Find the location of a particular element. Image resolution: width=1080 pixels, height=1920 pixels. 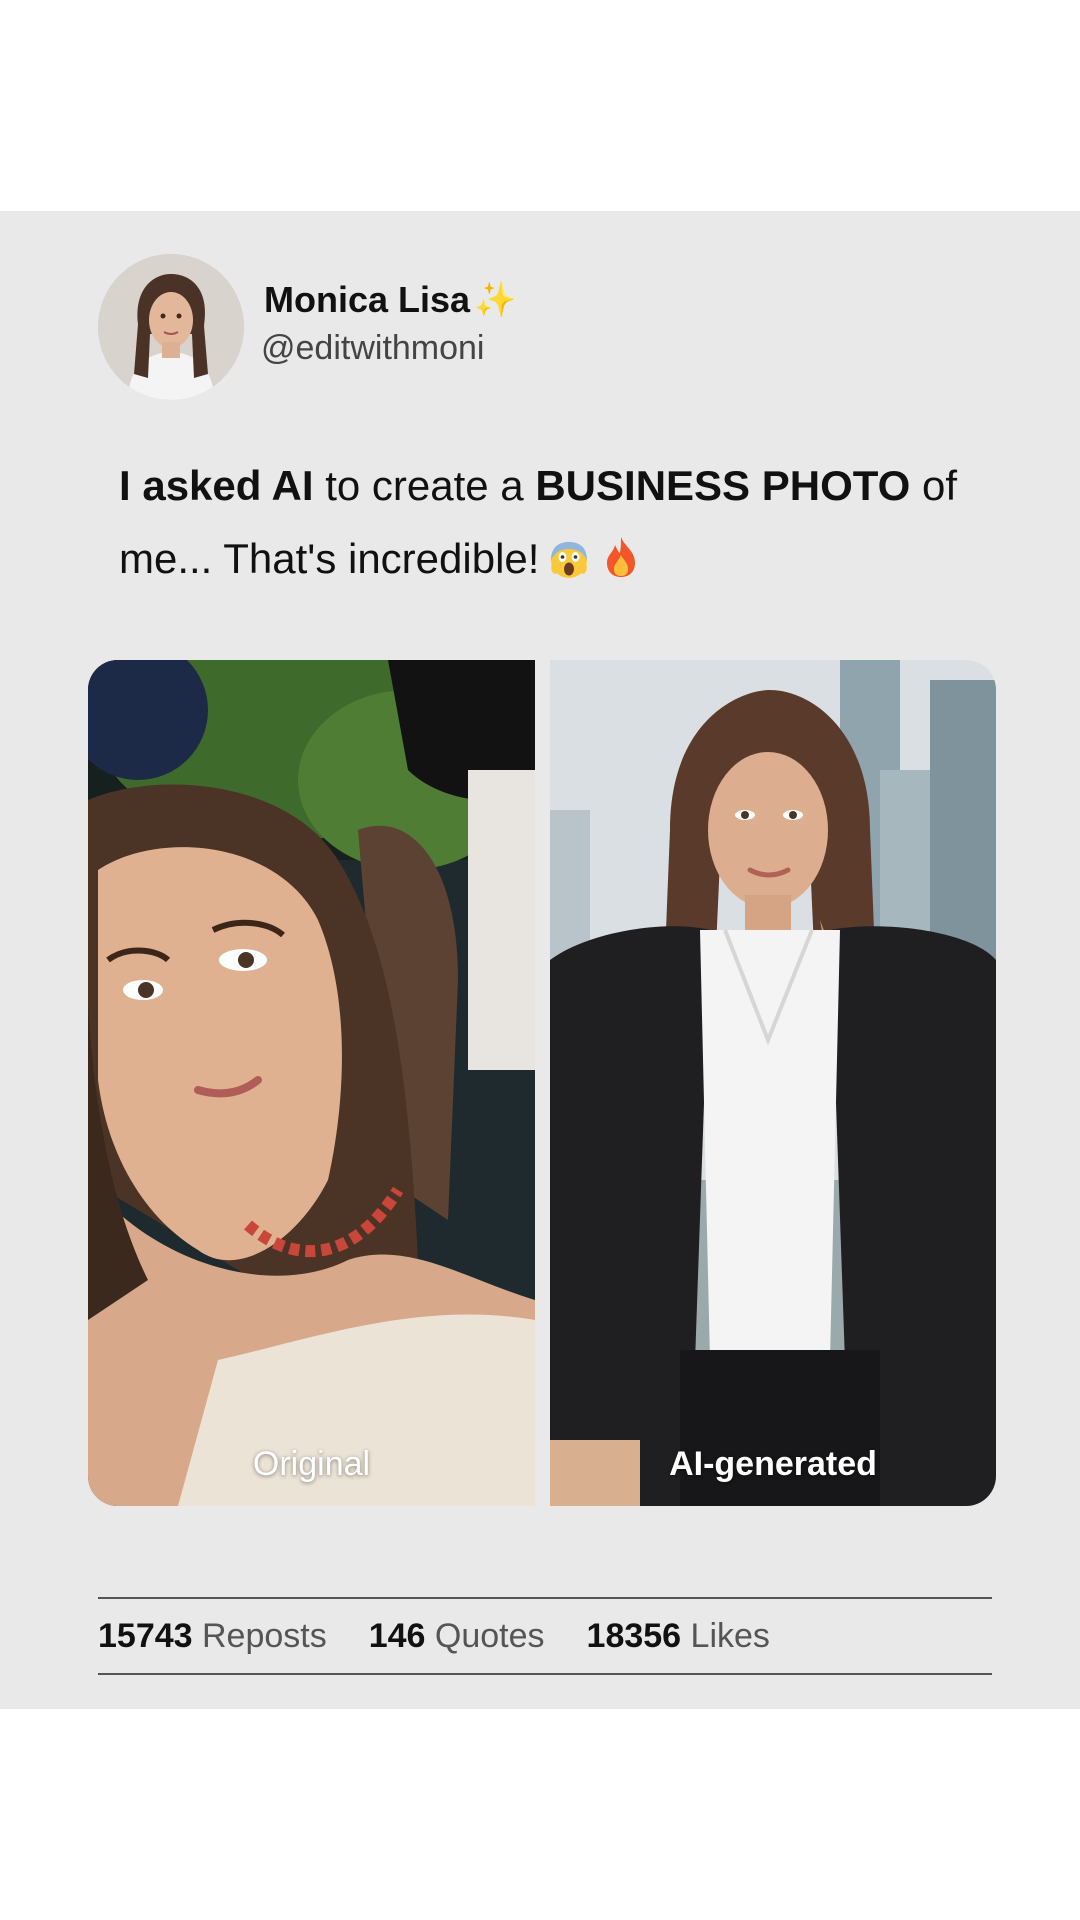

avatar is located at coordinates (171, 327).